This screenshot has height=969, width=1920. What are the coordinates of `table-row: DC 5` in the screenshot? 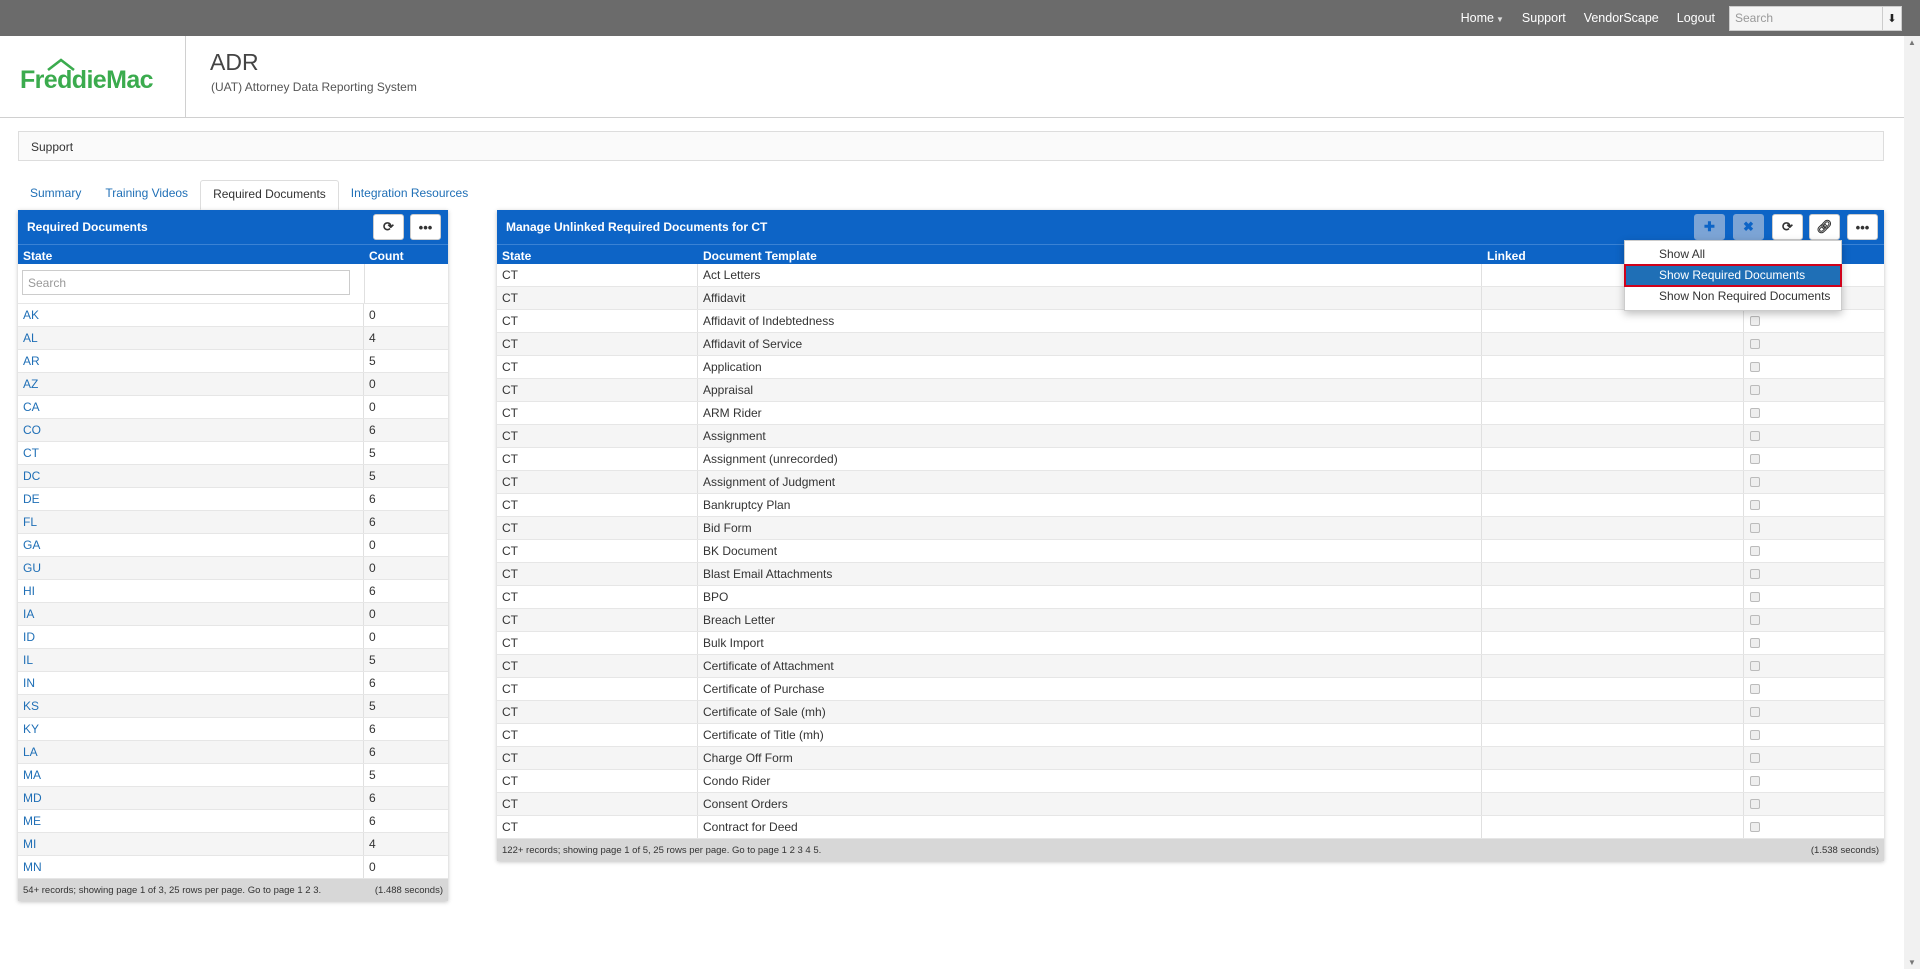 It's located at (233, 476).